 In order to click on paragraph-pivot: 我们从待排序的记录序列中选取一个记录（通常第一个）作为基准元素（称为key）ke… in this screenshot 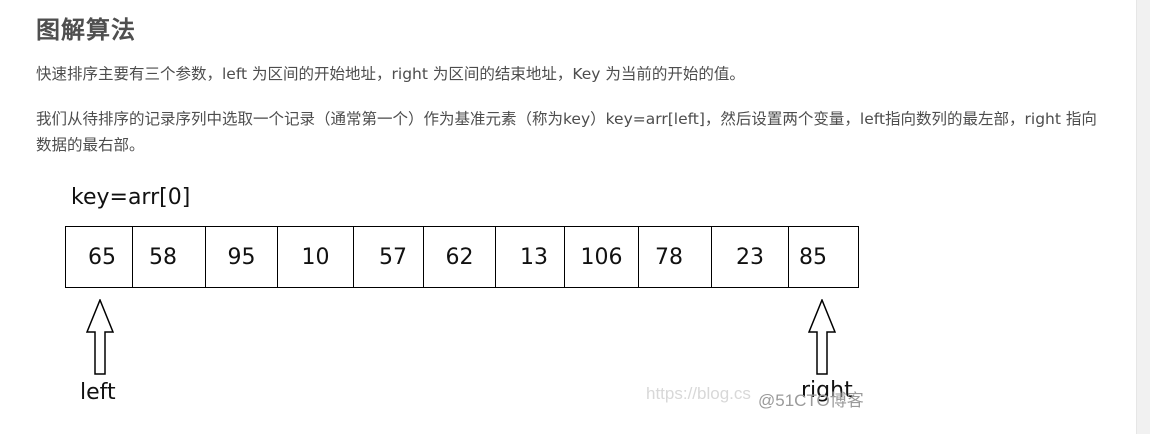, I will do `click(566, 132)`.